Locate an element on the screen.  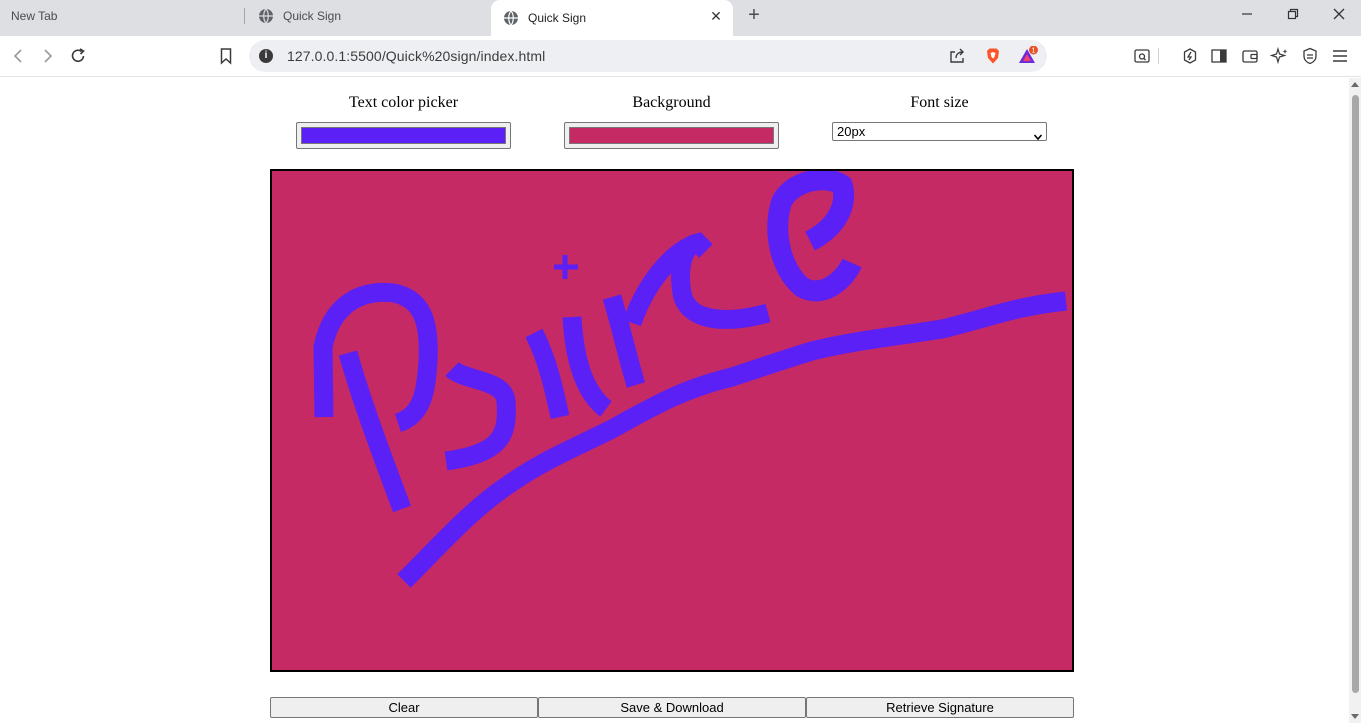
forward-icon is located at coordinates (48, 56).